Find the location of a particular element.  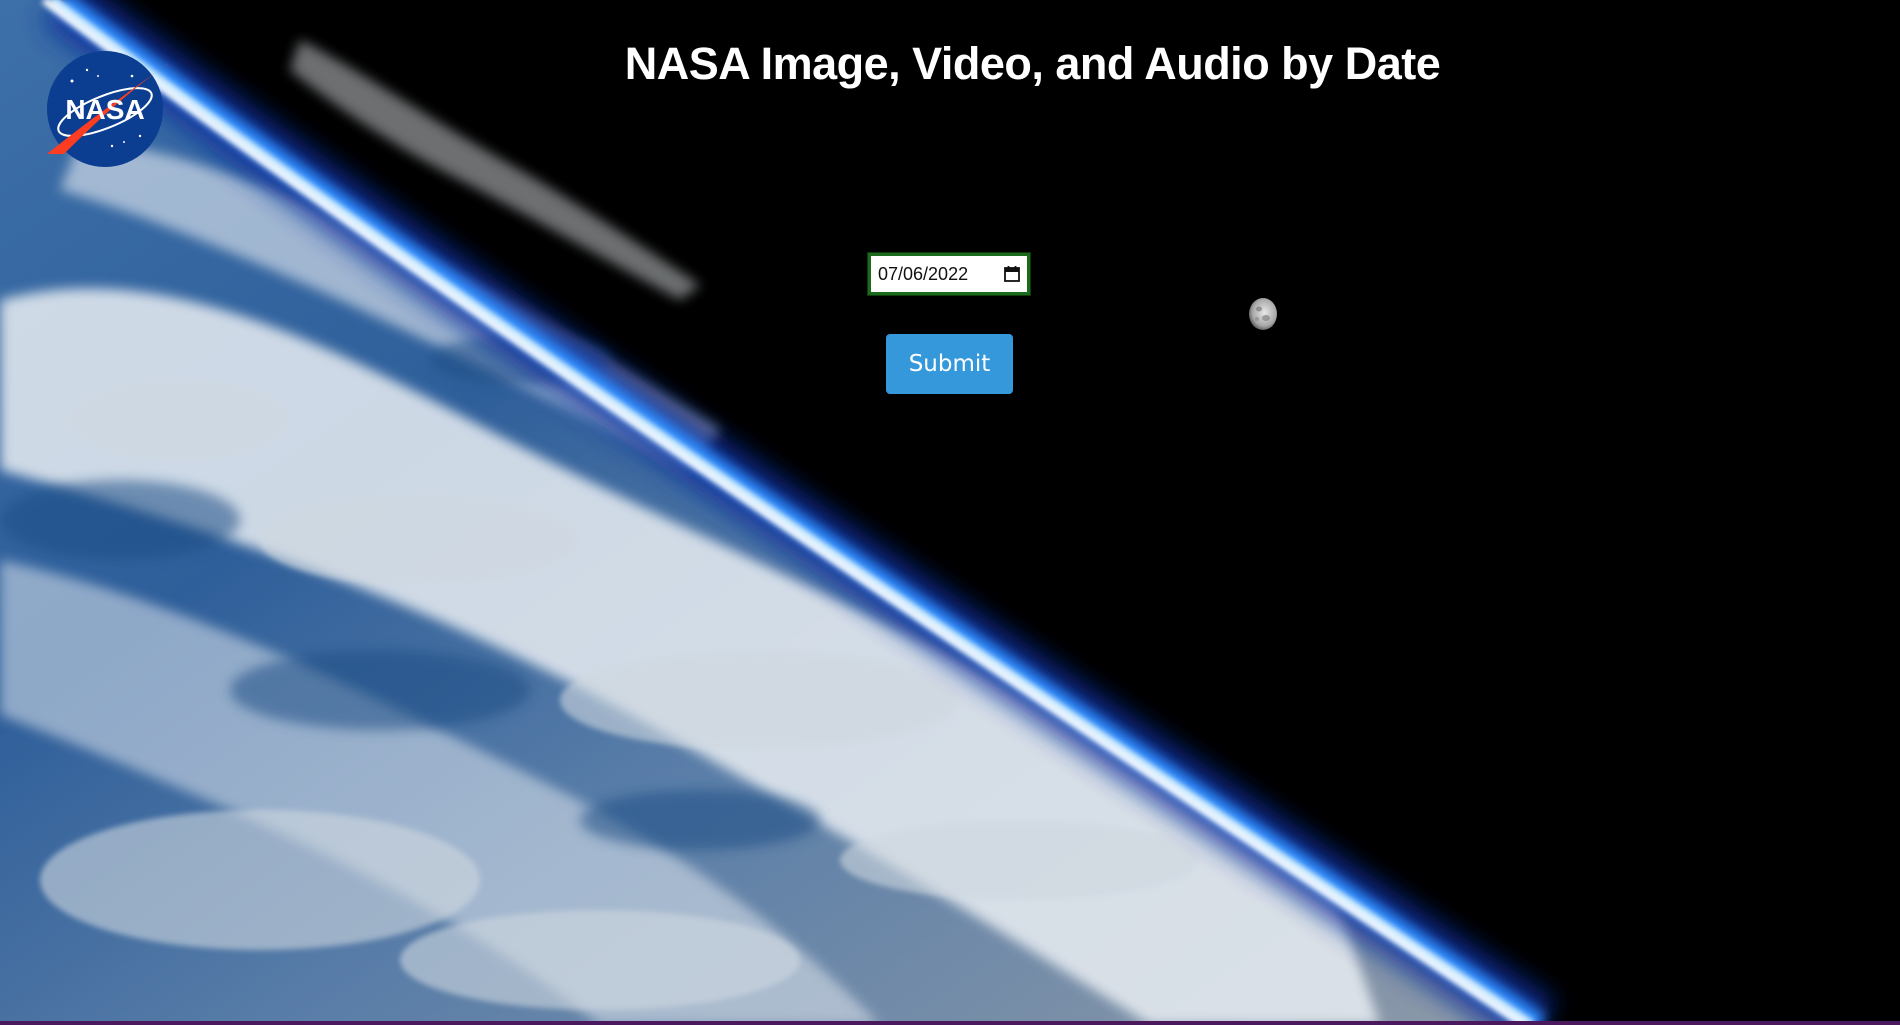

calendar-icon is located at coordinates (1012, 274).